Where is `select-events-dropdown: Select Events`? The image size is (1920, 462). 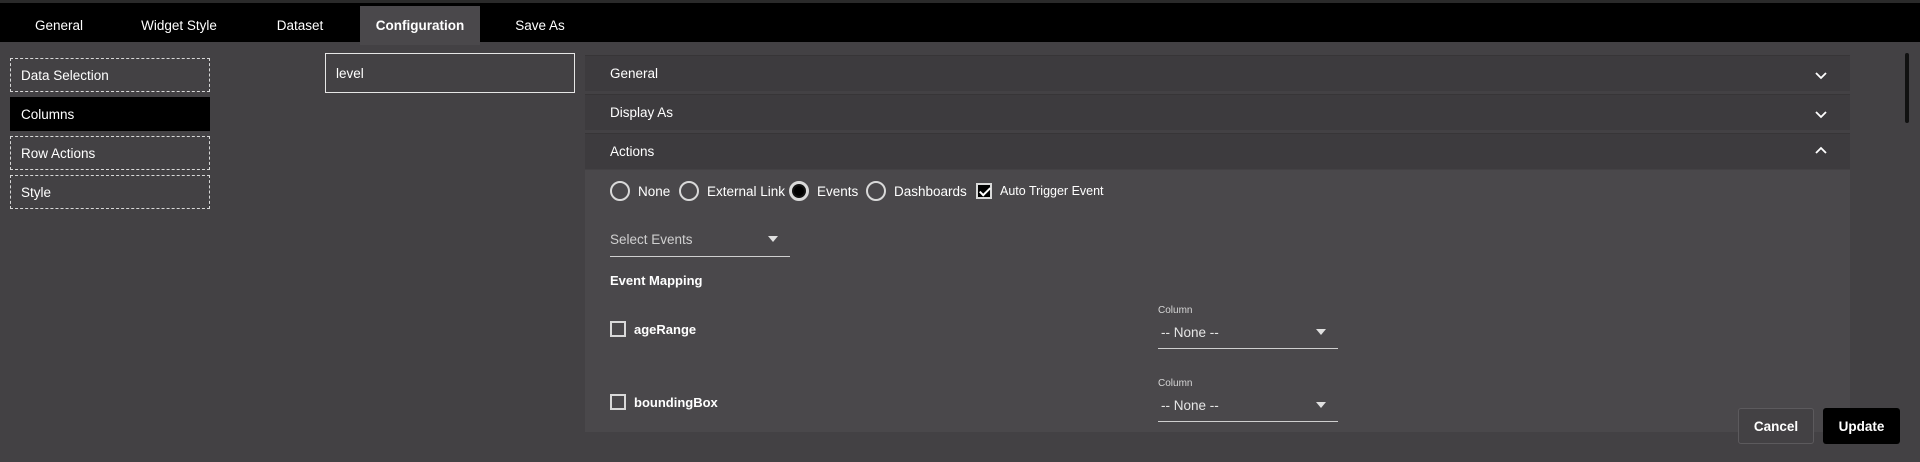
select-events-dropdown: Select Events is located at coordinates (700, 239).